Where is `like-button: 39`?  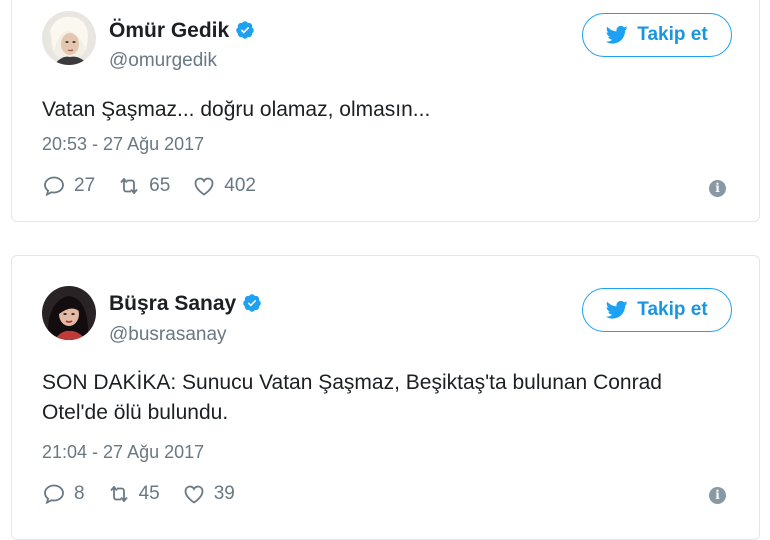
like-button: 39 is located at coordinates (208, 494).